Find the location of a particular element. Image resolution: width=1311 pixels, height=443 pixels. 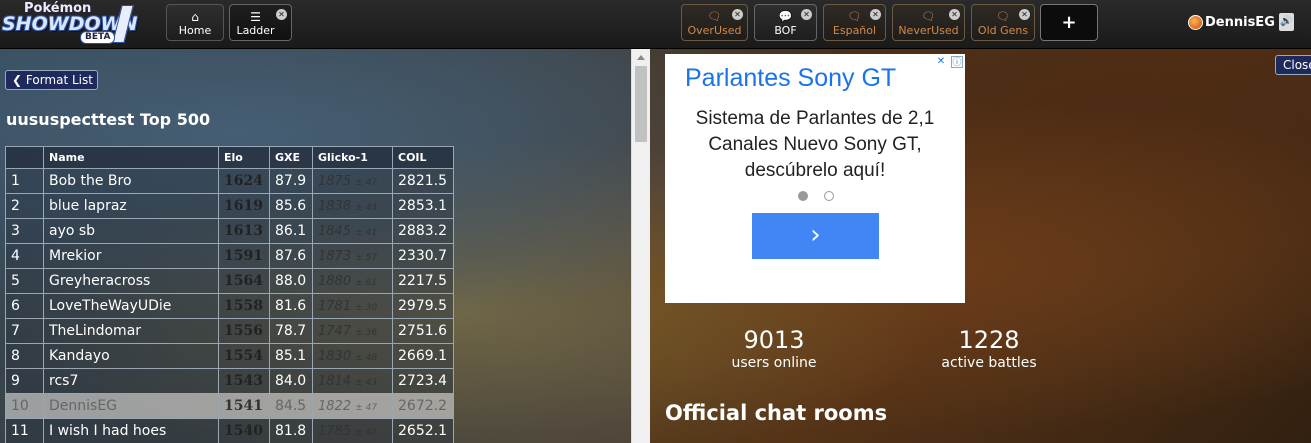

table-row: 10 DennisEG 1541 84.5 1822 ± 47 2672.2 is located at coordinates (229, 406).